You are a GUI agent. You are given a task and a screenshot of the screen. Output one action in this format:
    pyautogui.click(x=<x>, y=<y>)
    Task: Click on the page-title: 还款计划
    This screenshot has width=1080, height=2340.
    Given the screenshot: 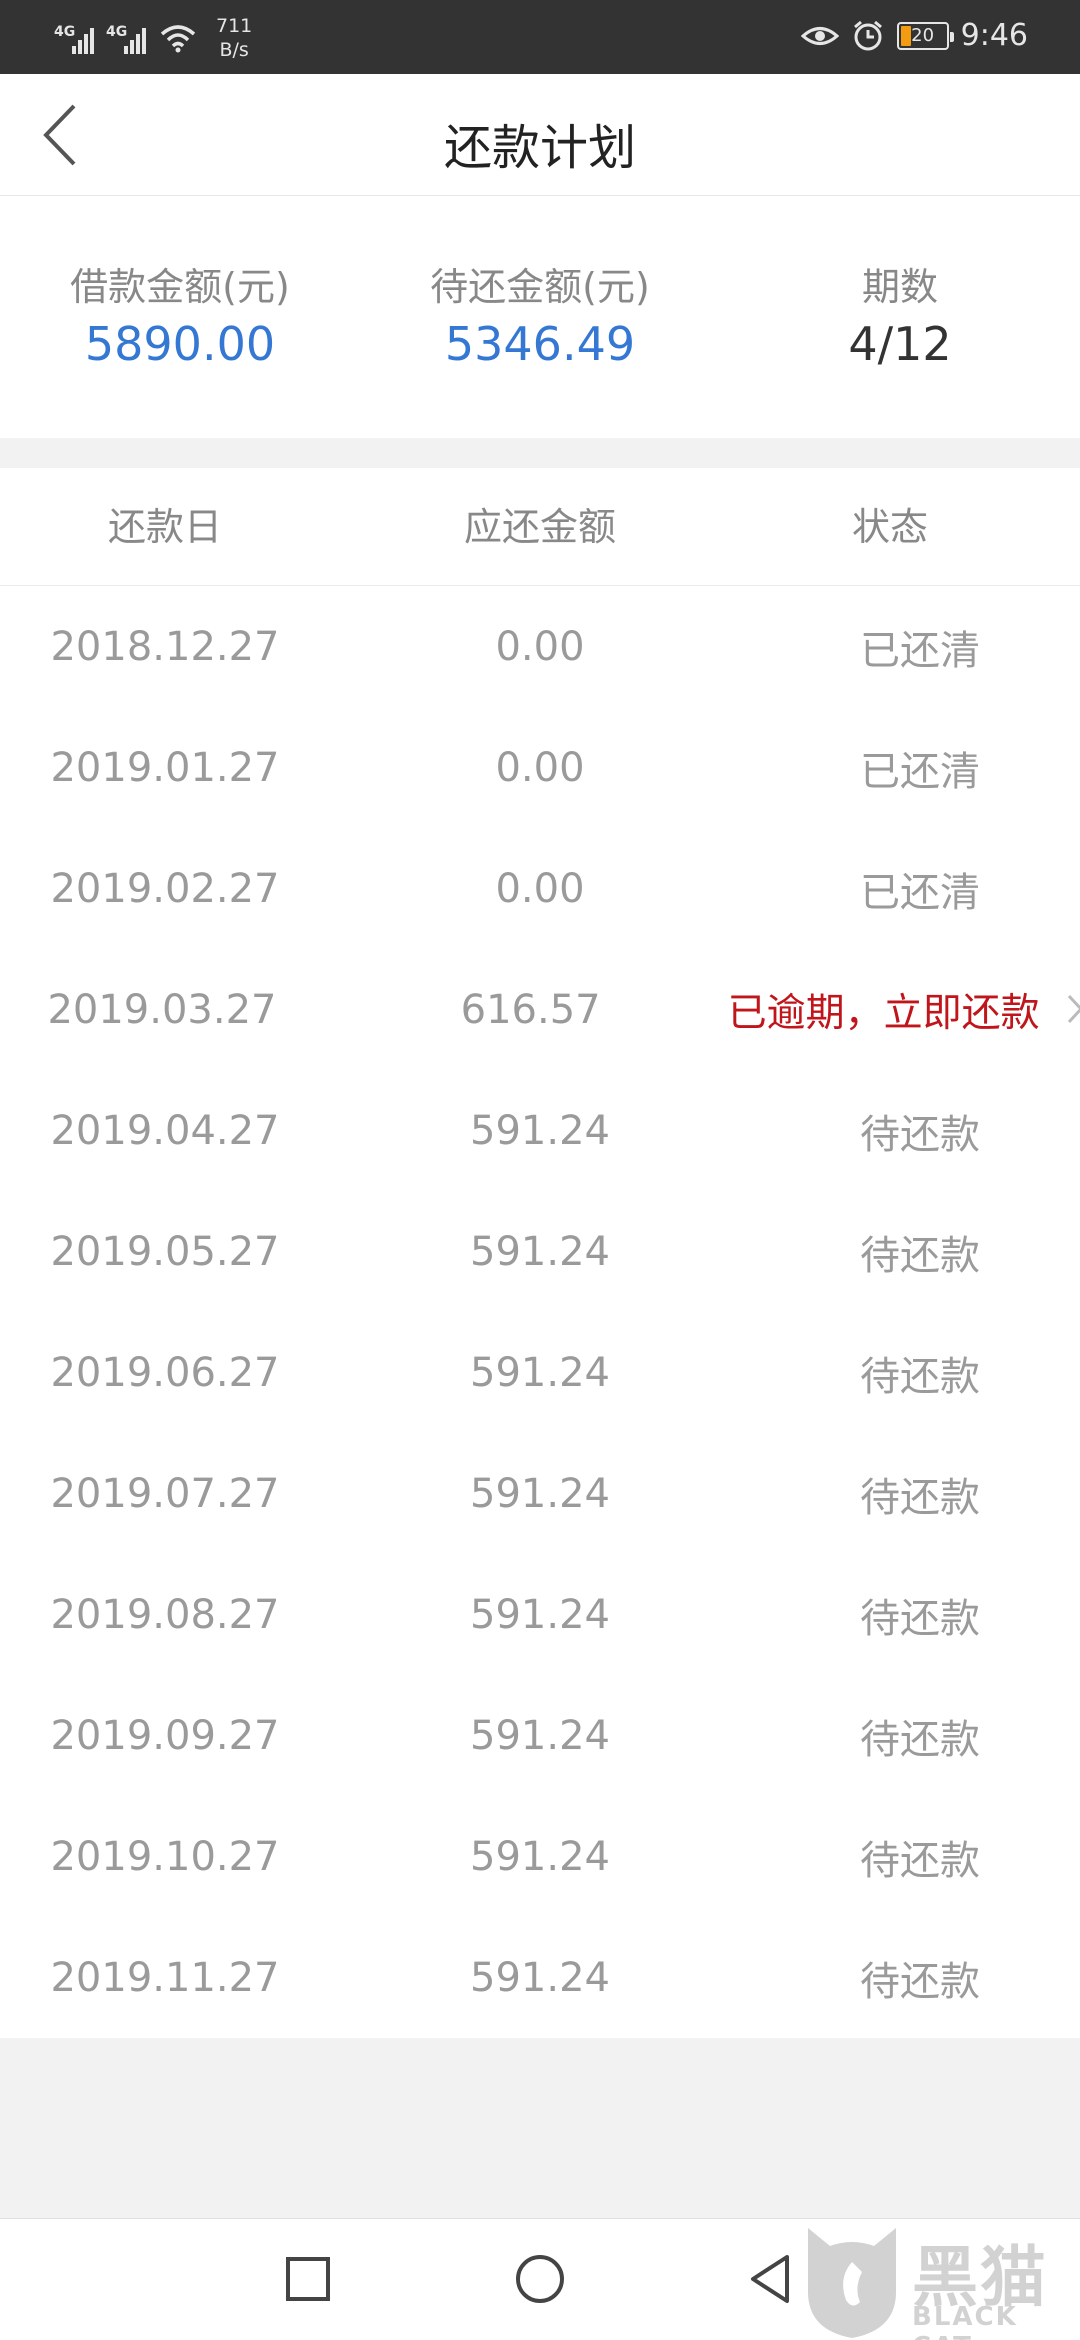 What is the action you would take?
    pyautogui.click(x=539, y=148)
    